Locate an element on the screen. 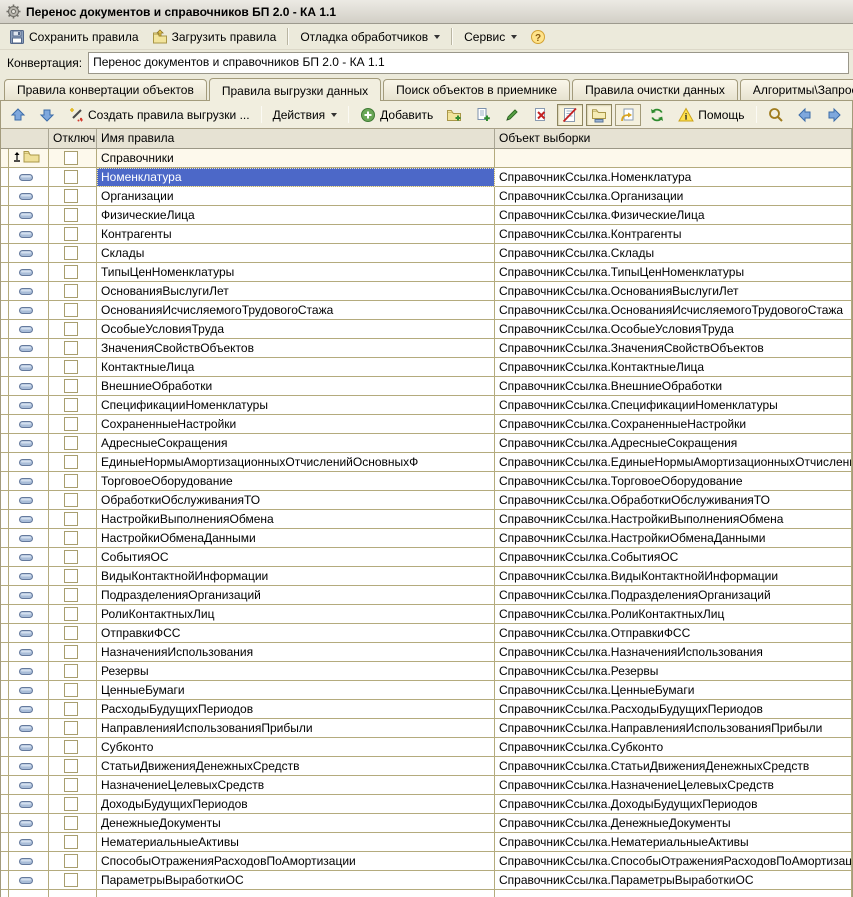 The height and width of the screenshot is (897, 853). rule-name-cell: ОбработкиОбслуживанияТО is located at coordinates (296, 500).